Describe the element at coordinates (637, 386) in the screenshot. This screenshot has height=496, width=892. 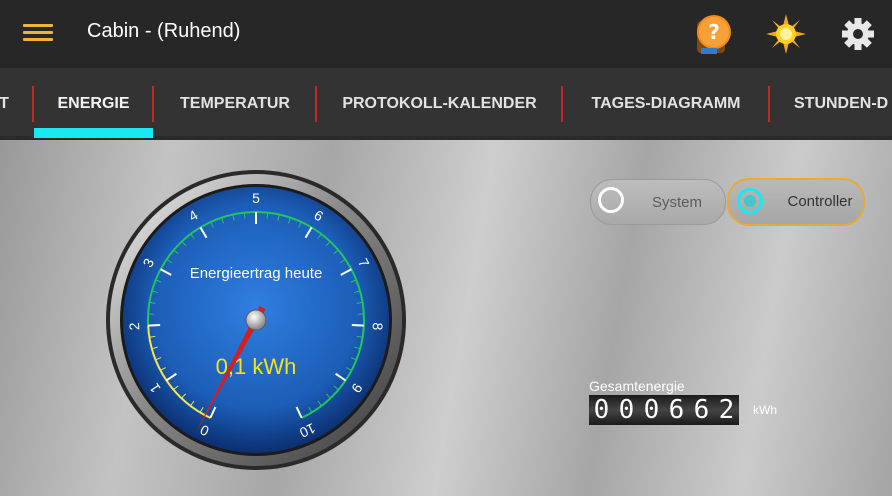
I see `total-energy-label: Gesamtenergie` at that location.